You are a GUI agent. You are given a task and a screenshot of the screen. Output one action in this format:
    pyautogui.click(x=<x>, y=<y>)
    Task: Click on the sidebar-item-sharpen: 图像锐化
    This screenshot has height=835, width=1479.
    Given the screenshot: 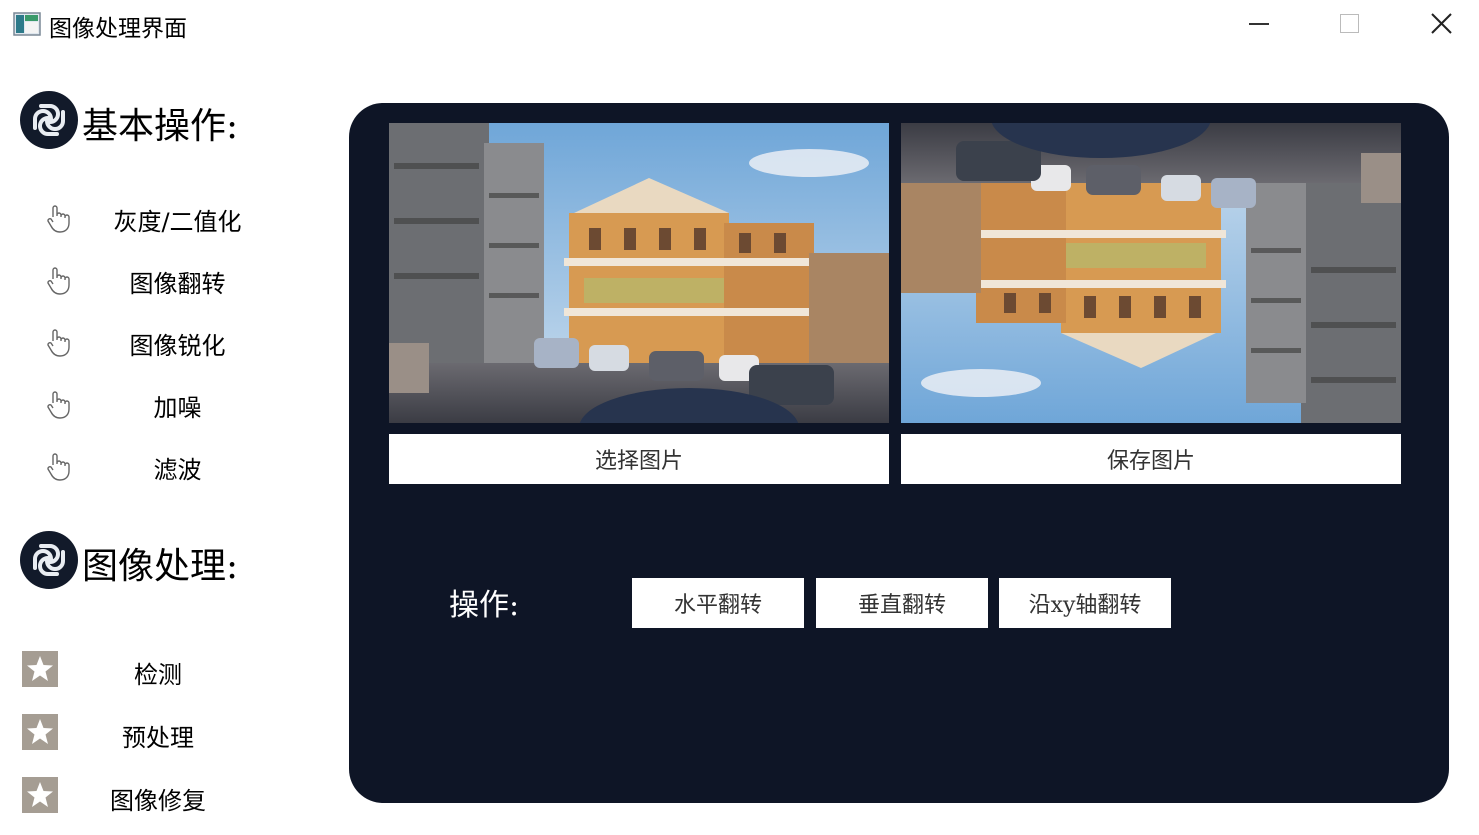 What is the action you would take?
    pyautogui.click(x=160, y=342)
    